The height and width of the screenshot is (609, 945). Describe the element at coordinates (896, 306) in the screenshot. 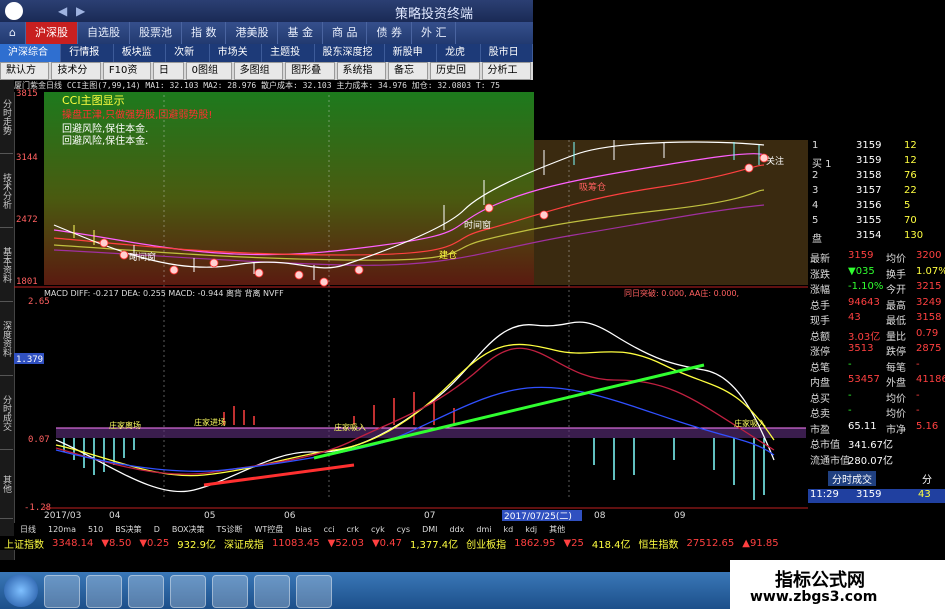

I see `quote-key2: 最高` at that location.